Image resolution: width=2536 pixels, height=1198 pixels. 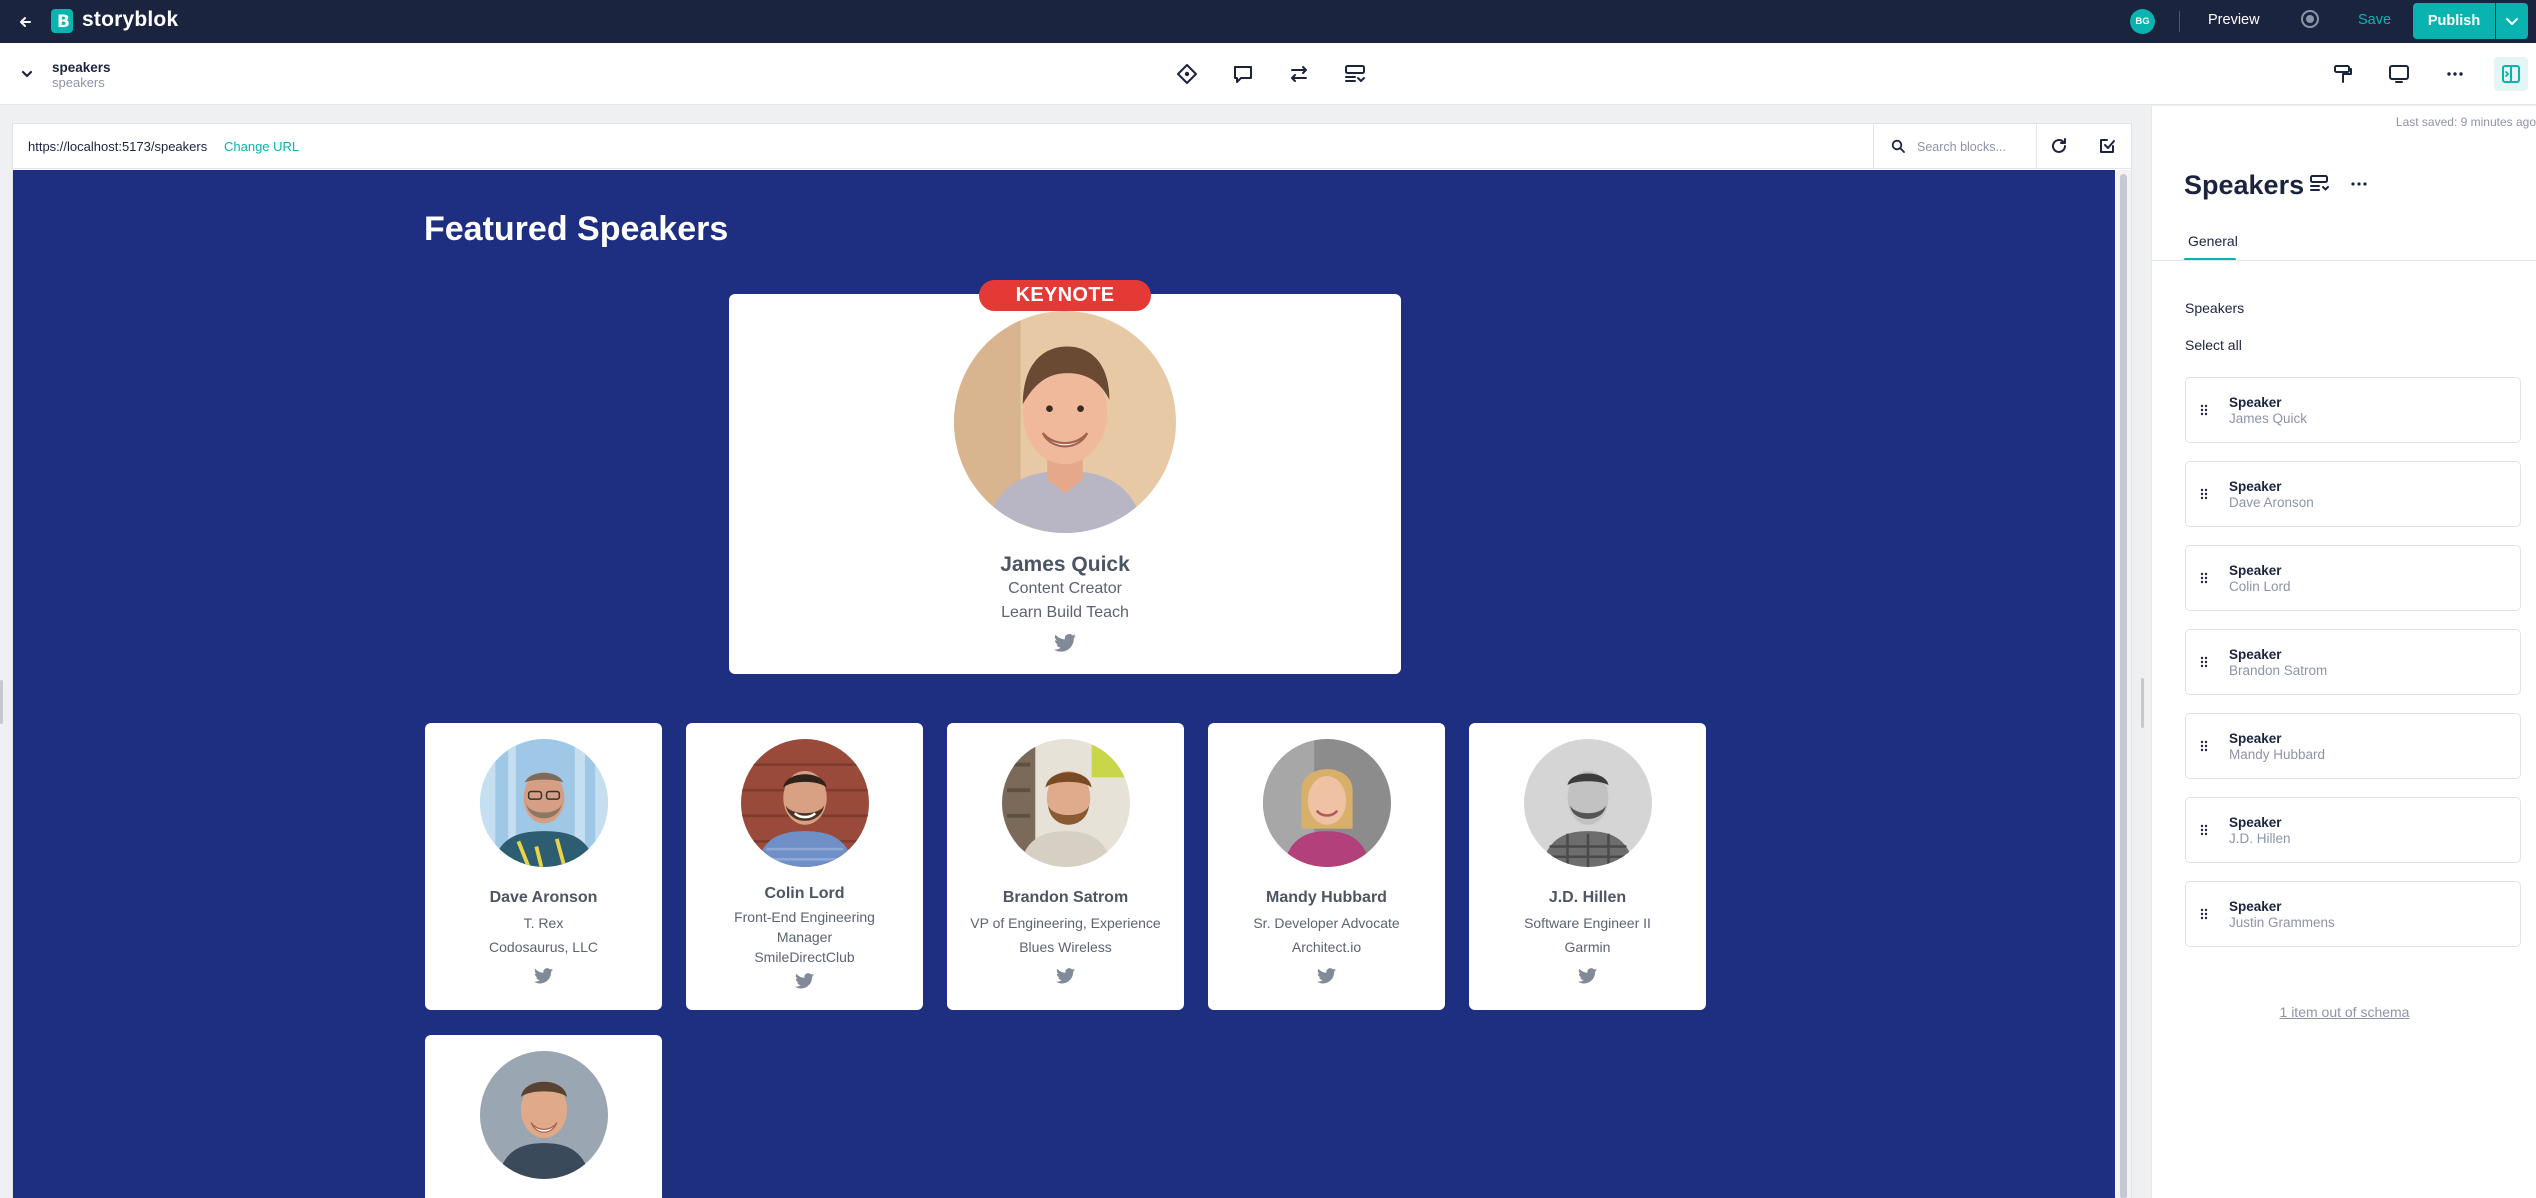 I want to click on nested-block-item: Speaker Colin Lord, so click(x=2353, y=578).